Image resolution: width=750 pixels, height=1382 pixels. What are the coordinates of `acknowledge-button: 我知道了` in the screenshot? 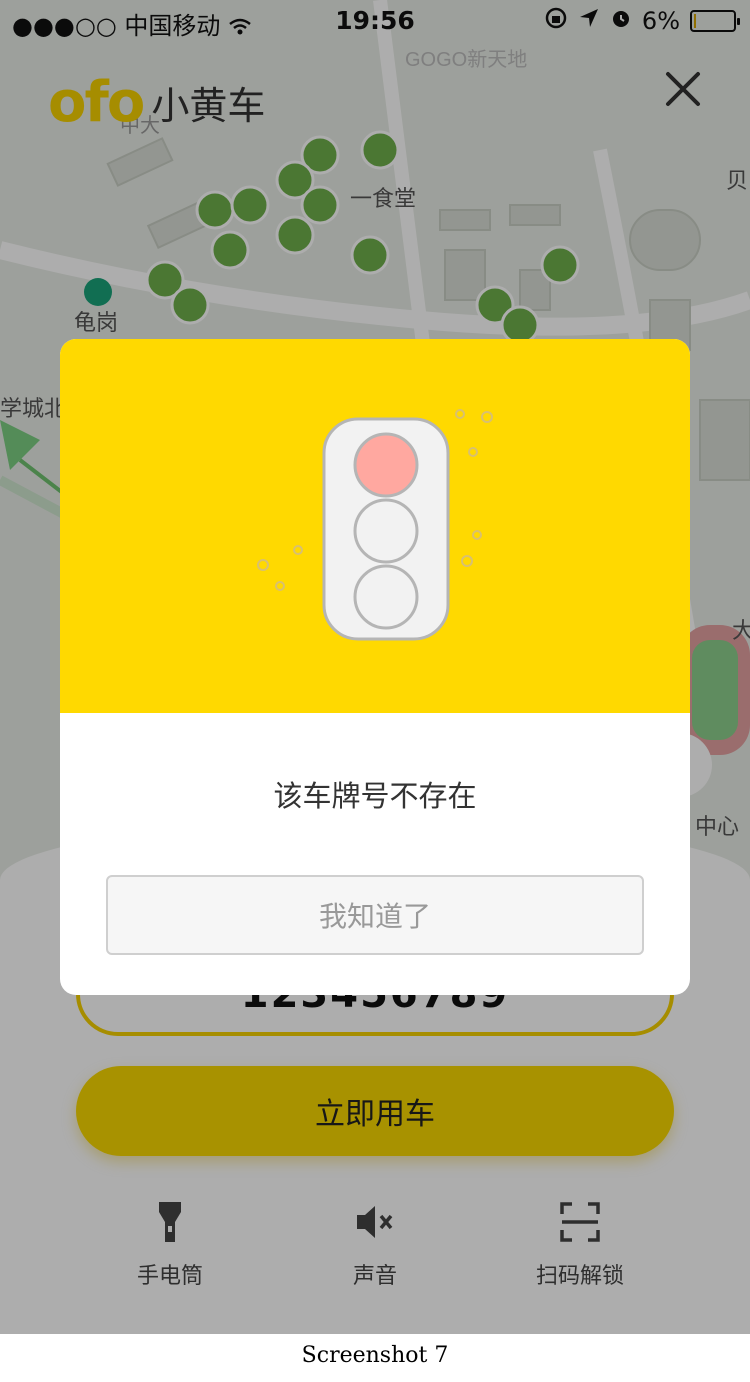 It's located at (375, 915).